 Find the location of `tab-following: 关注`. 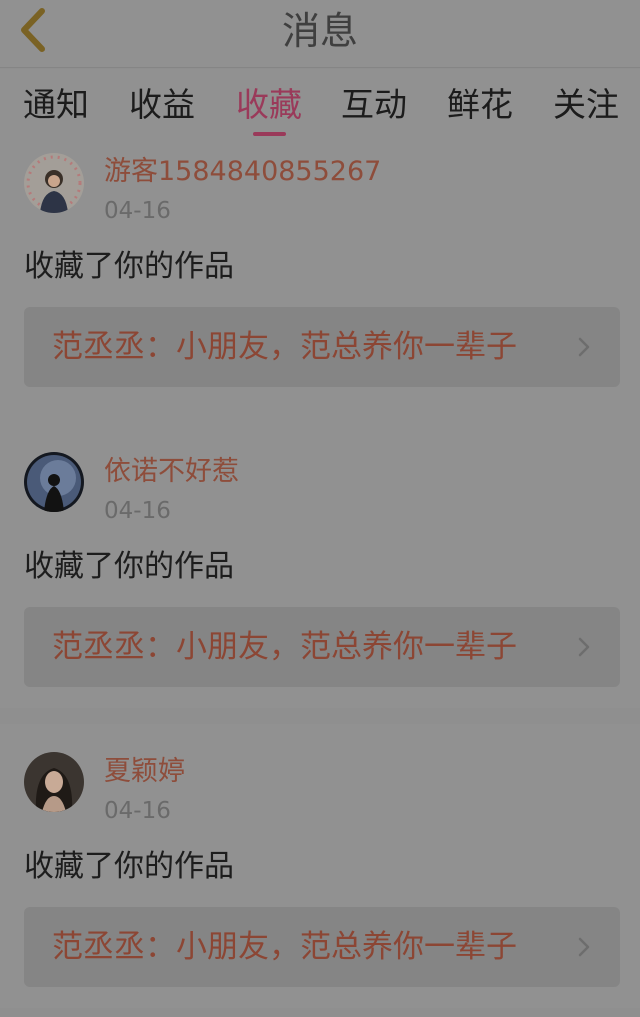

tab-following: 关注 is located at coordinates (586, 105).